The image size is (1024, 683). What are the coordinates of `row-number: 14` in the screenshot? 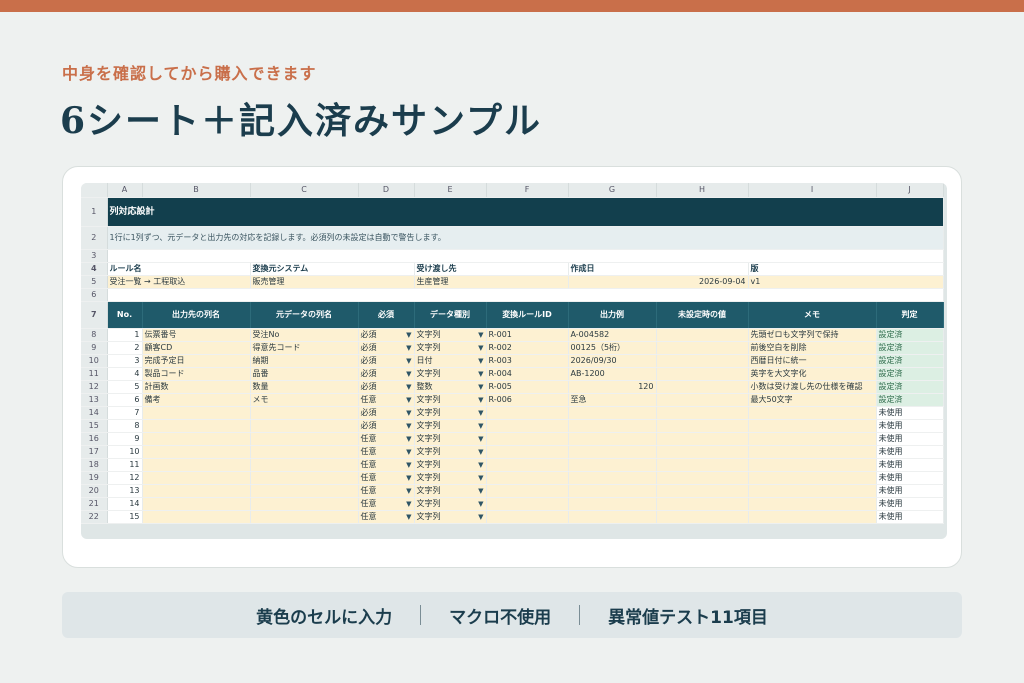 It's located at (94, 413).